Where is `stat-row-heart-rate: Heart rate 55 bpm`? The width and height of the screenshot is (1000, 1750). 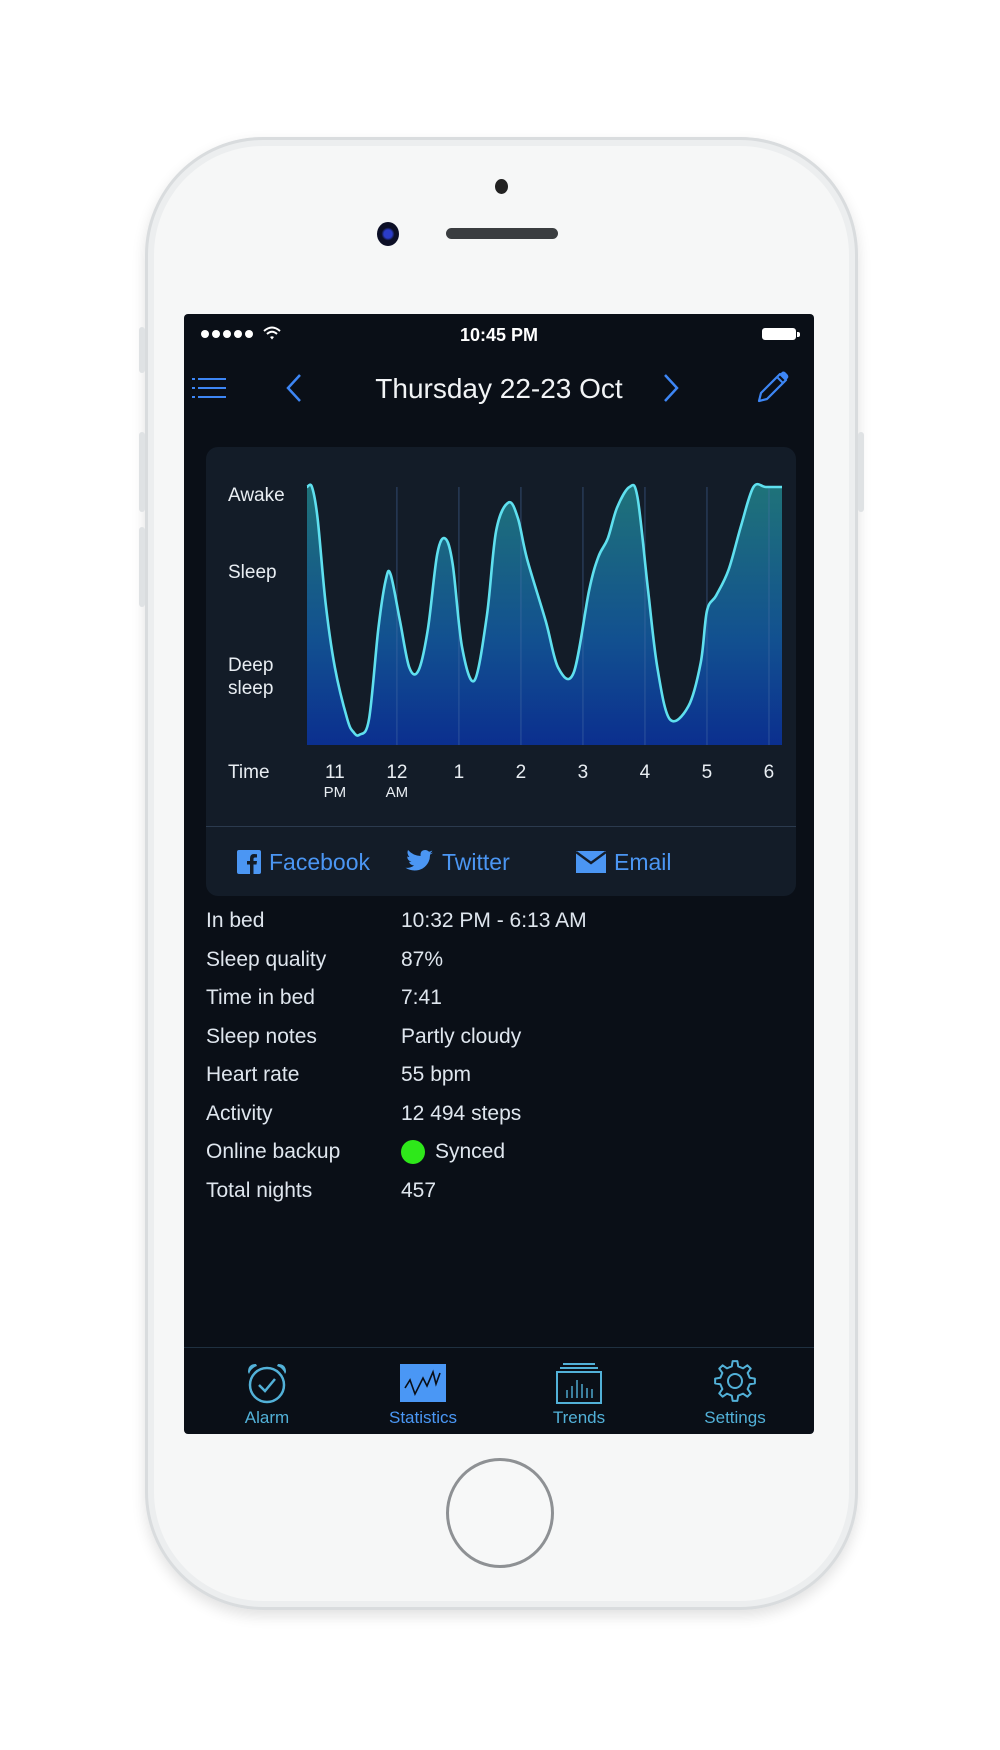
stat-row-heart-rate: Heart rate 55 bpm is located at coordinates (501, 1082).